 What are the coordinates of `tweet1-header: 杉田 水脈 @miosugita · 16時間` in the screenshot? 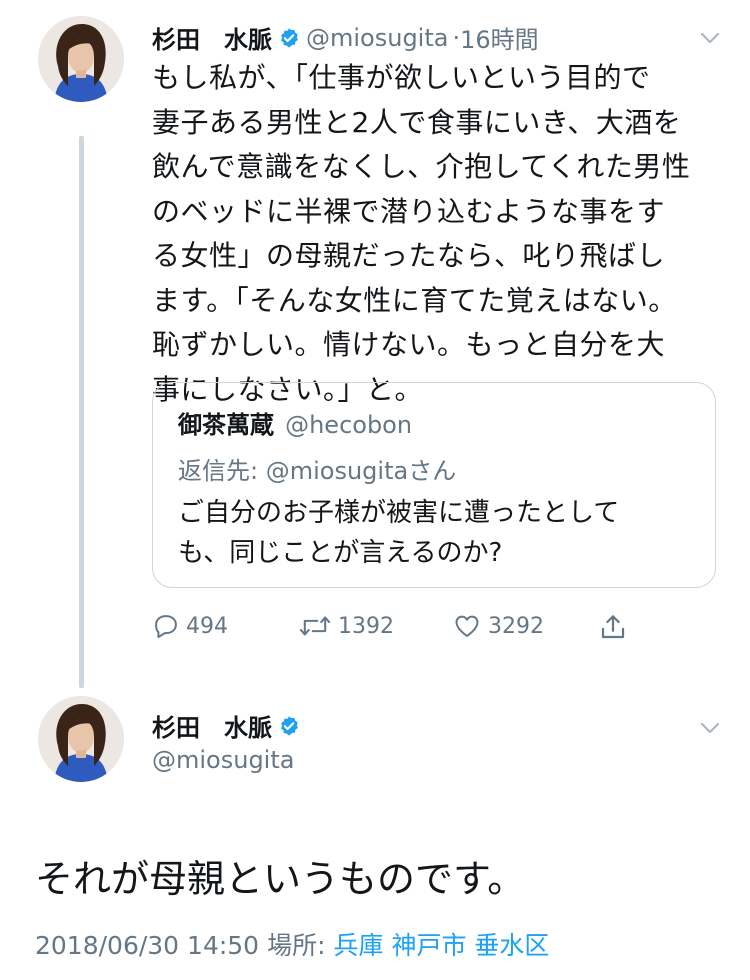 It's located at (345, 37).